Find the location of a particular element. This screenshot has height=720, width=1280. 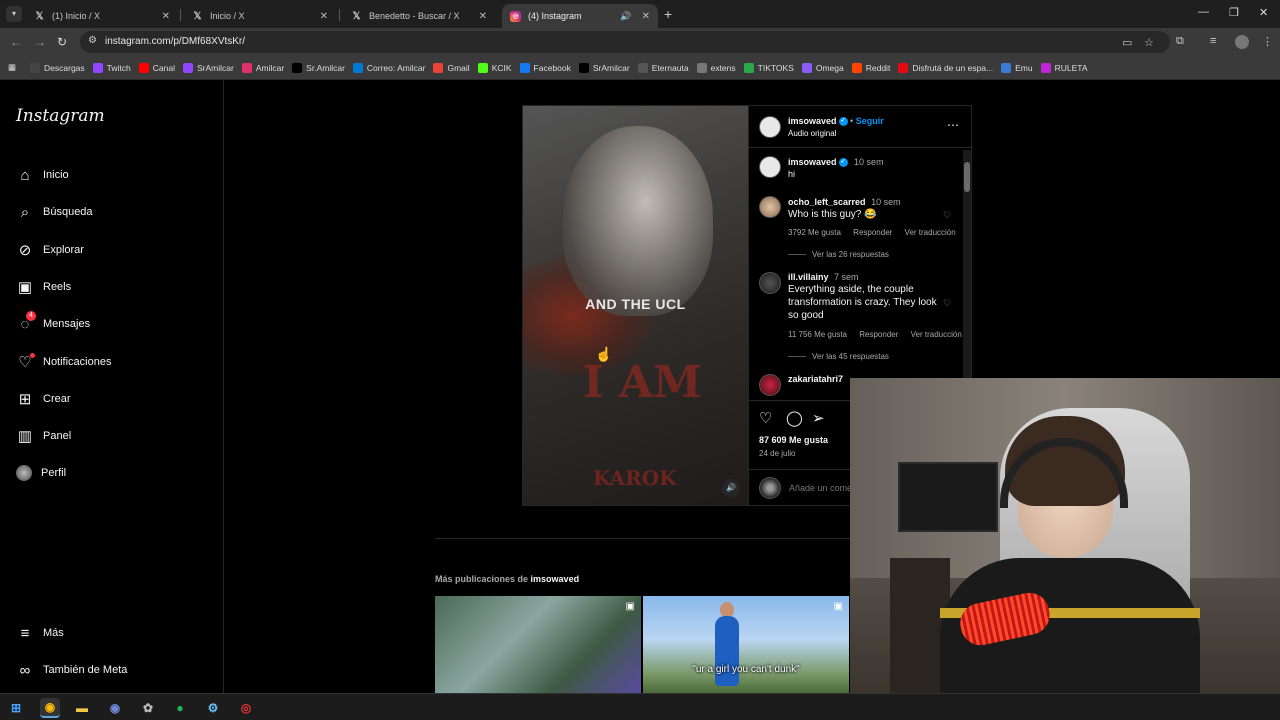

audio-label: Audio original is located at coordinates (812, 133).